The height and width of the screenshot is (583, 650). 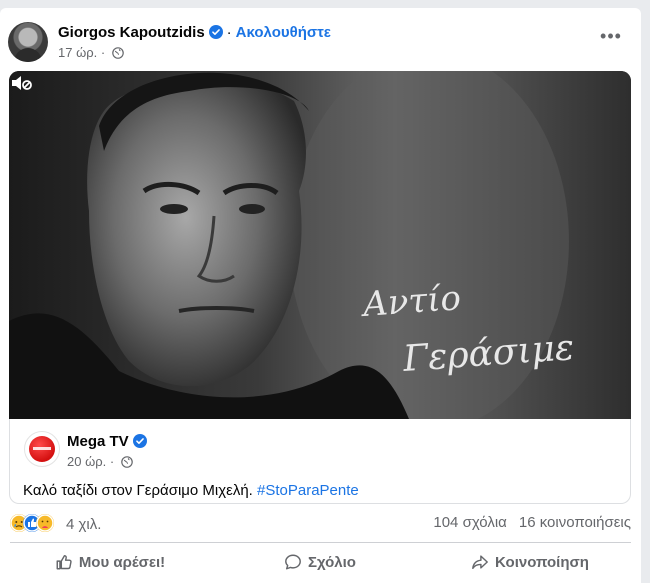 What do you see at coordinates (332, 562) in the screenshot?
I see `comment-label: Σχόλιο` at bounding box center [332, 562].